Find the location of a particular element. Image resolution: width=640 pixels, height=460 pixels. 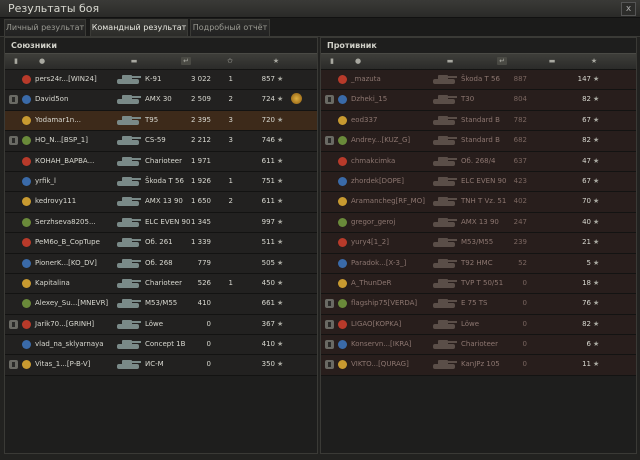

xp-value: 720 is located at coordinates (268, 119).